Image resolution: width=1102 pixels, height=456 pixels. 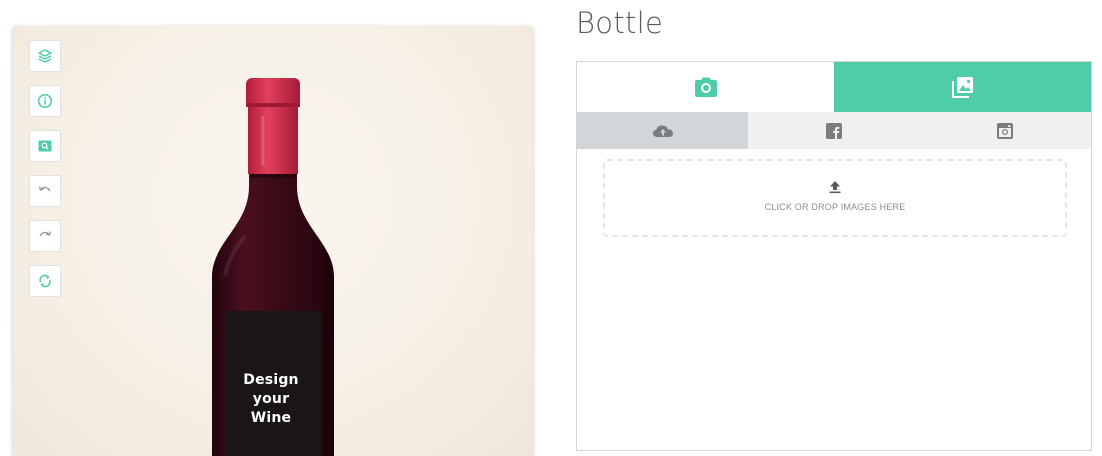 I want to click on tab-images, so click(x=962, y=87).